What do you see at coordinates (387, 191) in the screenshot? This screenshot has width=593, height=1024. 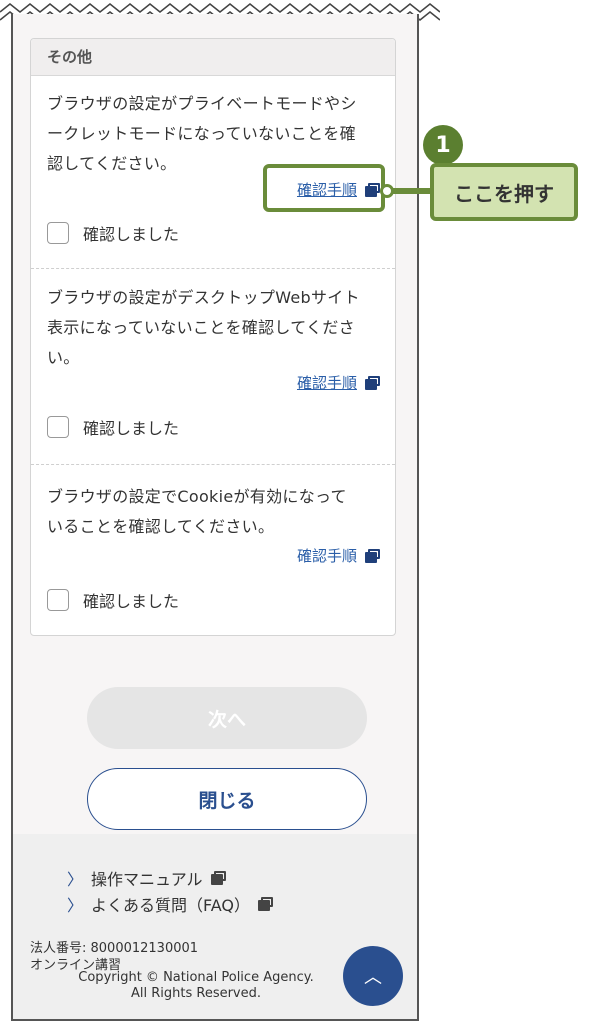 I see `annotation-dot` at bounding box center [387, 191].